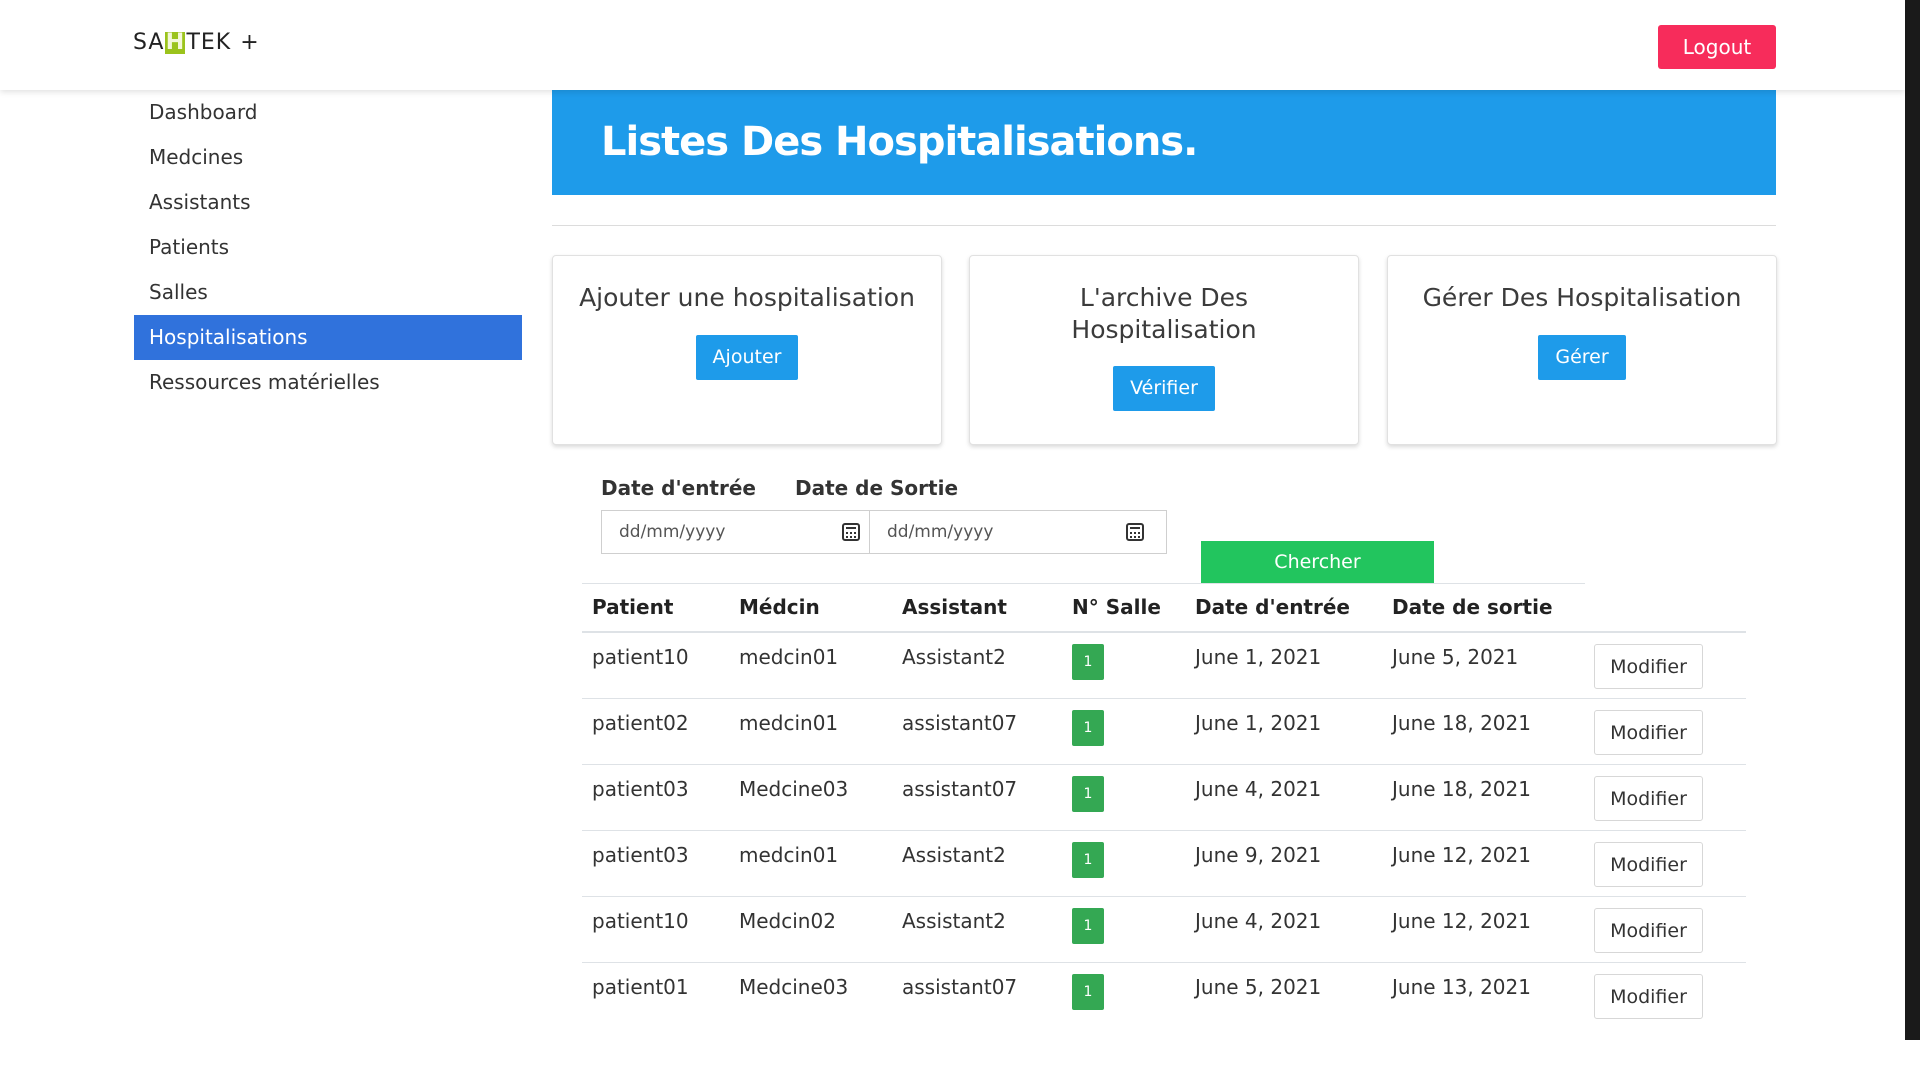 Image resolution: width=1920 pixels, height=1080 pixels. What do you see at coordinates (640, 987) in the screenshot?
I see `cell-patient: patient01` at bounding box center [640, 987].